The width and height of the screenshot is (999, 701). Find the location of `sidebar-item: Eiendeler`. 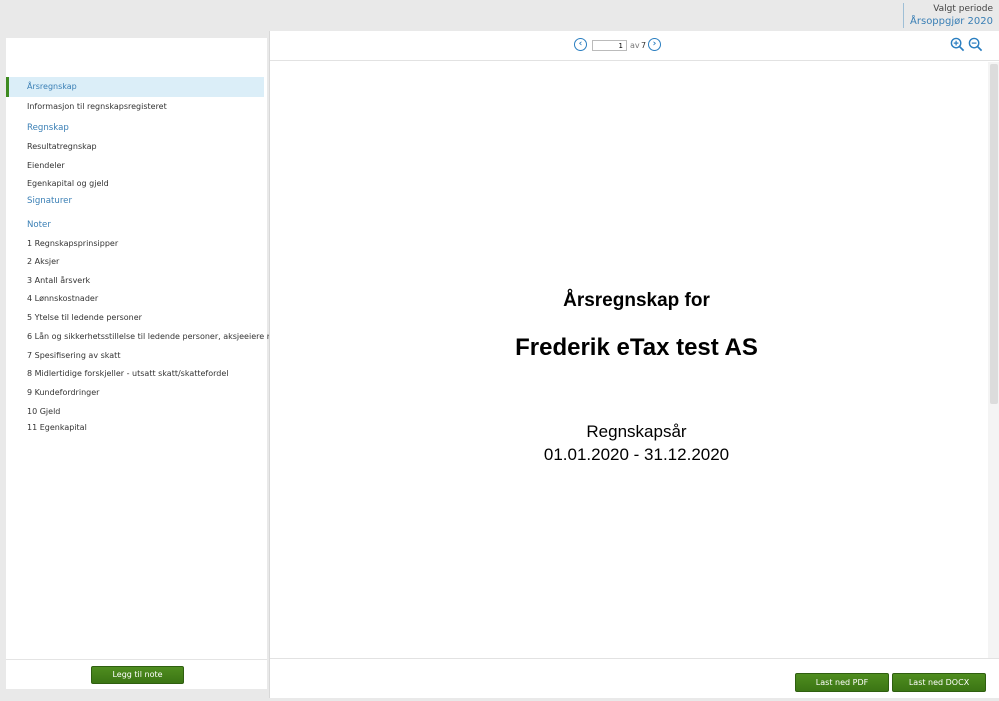

sidebar-item: Eiendeler is located at coordinates (135, 166).